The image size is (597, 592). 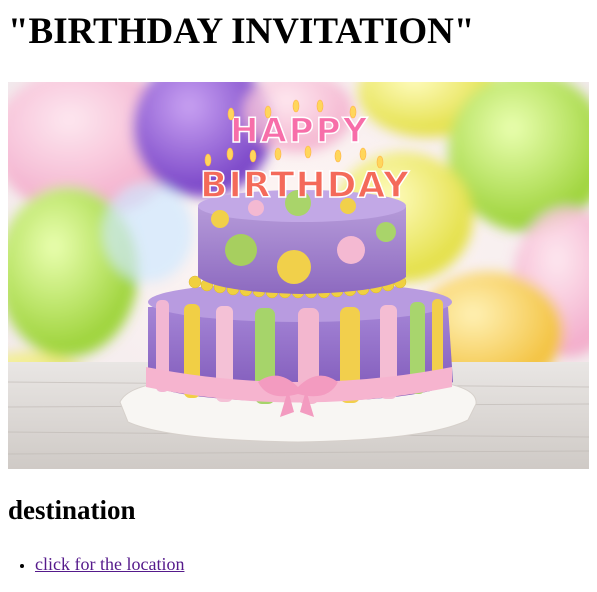 I want to click on list-item: click for the location, so click(x=109, y=564).